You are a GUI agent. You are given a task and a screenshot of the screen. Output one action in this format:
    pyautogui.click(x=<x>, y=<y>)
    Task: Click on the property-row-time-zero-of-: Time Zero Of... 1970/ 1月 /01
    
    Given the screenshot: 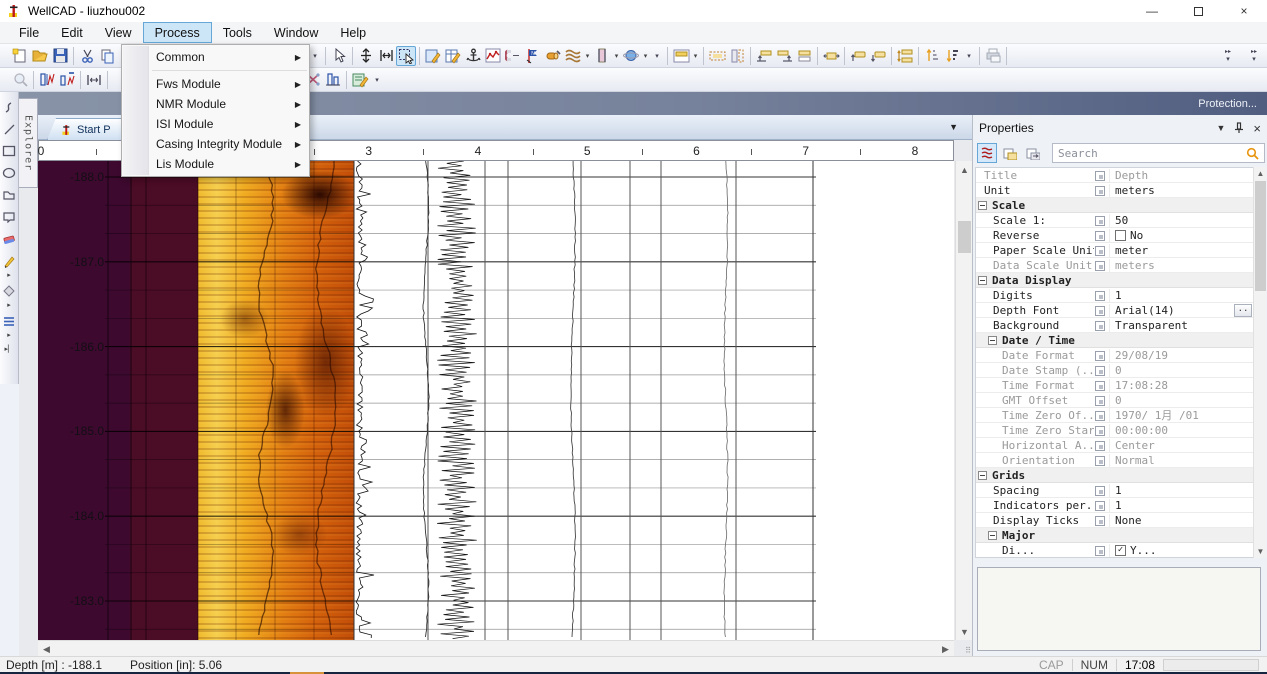 What is the action you would take?
    pyautogui.click(x=1114, y=415)
    